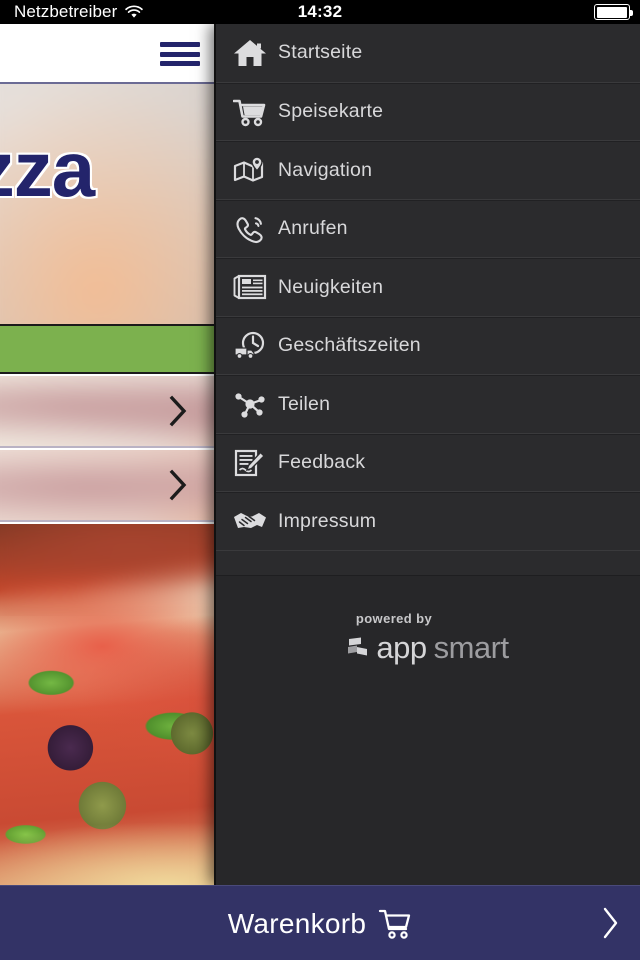 The height and width of the screenshot is (960, 640). I want to click on clock-label: 14:32, so click(320, 11).